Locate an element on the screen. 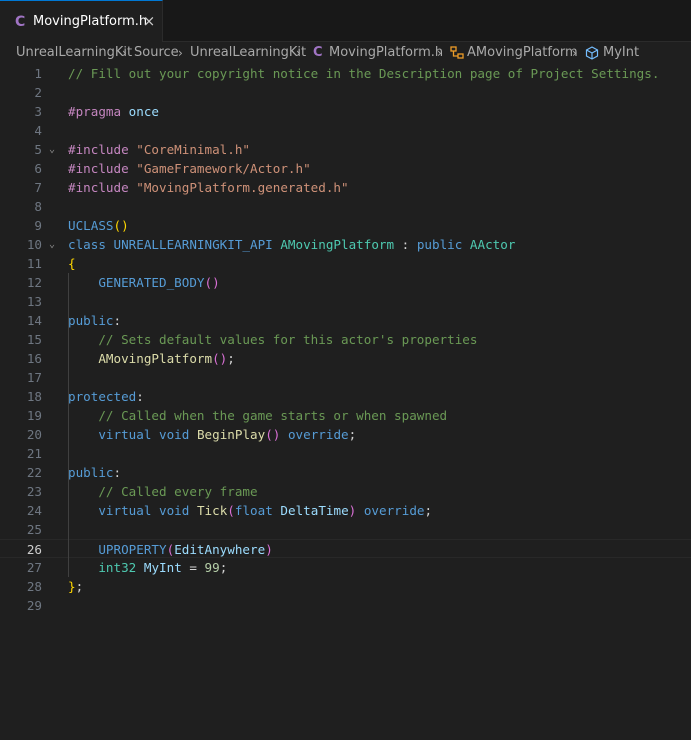  code-token: Tick is located at coordinates (212, 510).